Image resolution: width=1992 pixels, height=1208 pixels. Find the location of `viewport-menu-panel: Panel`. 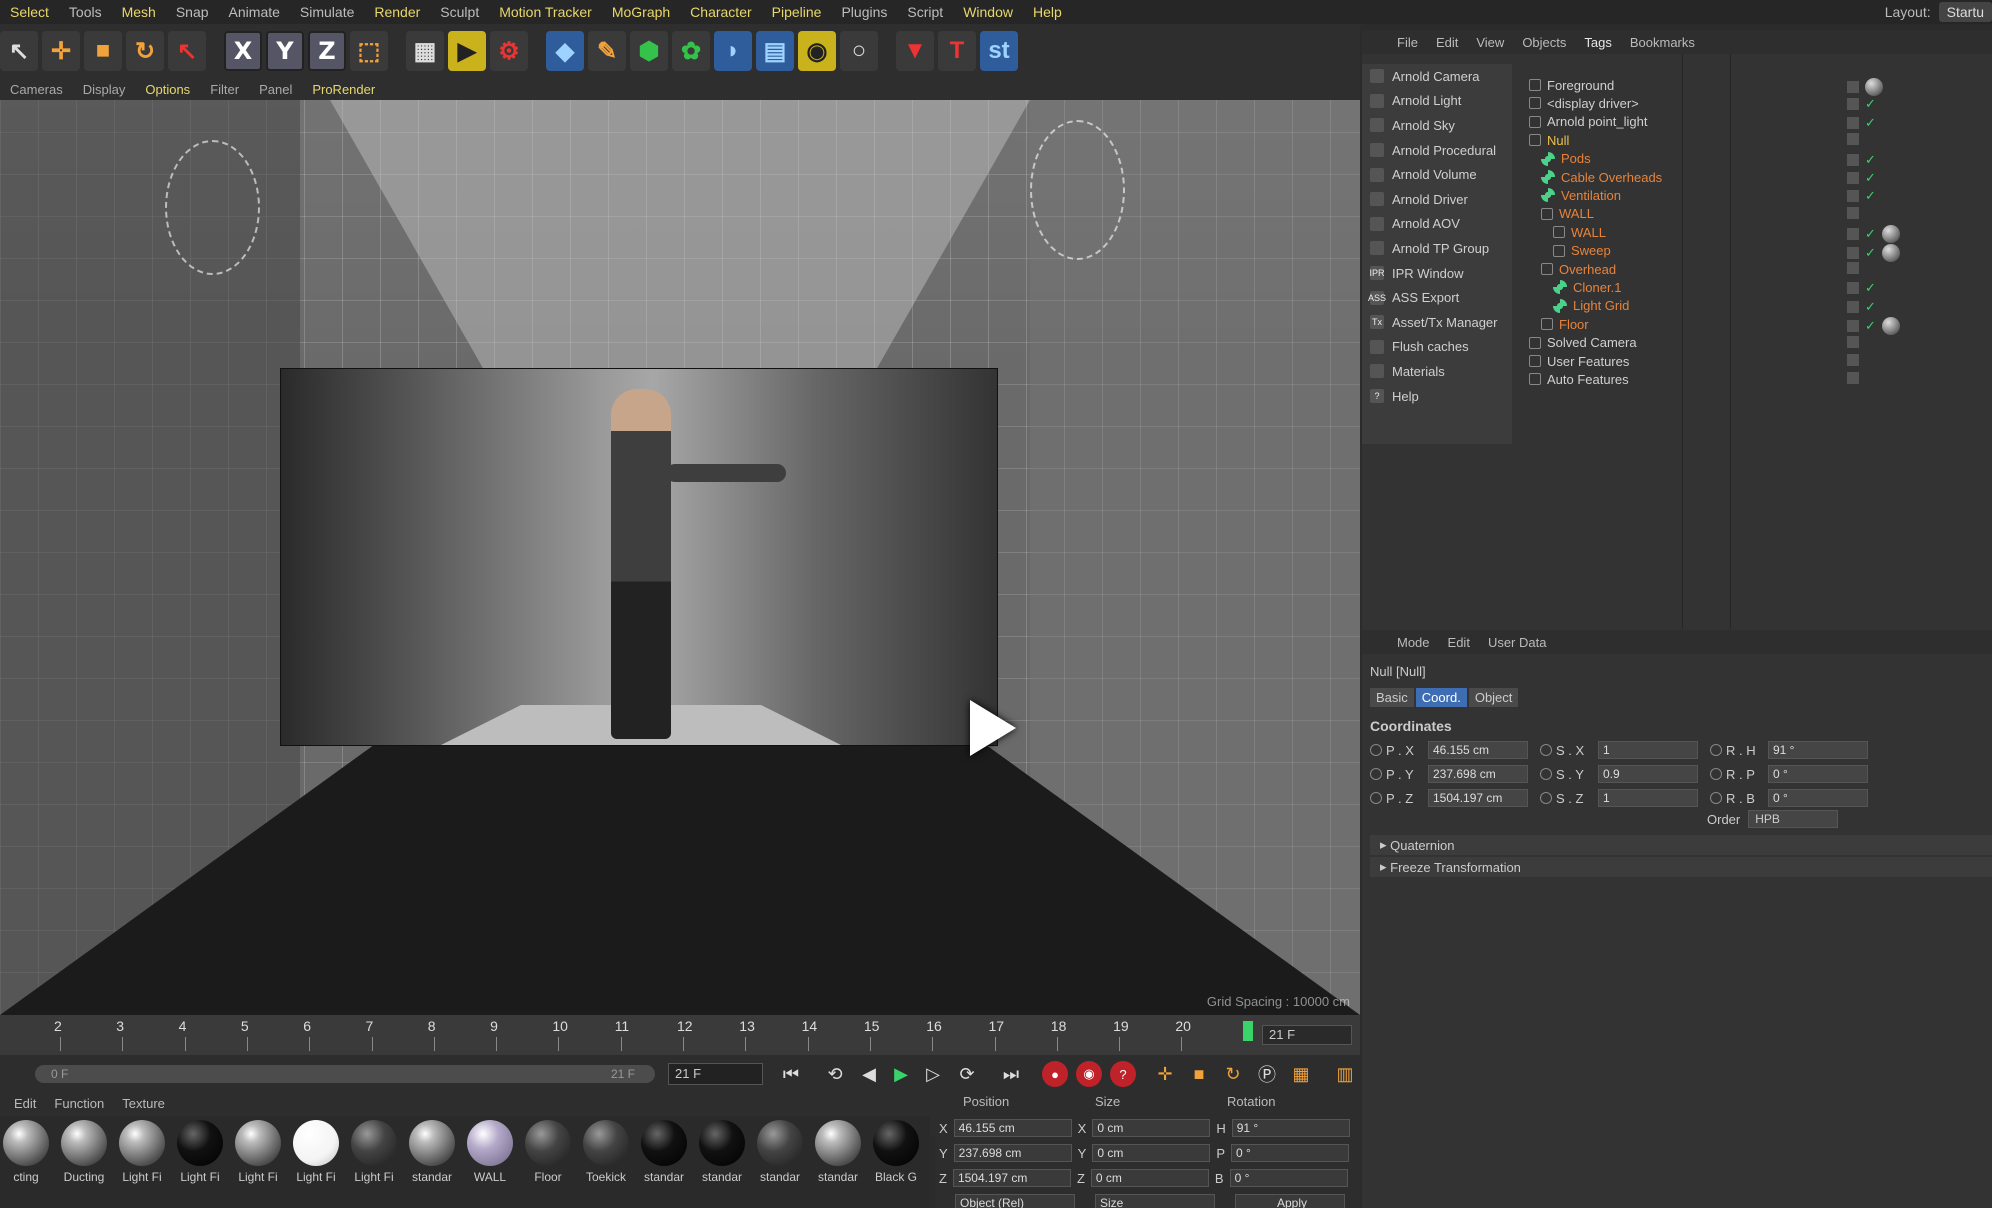

viewport-menu-panel: Panel is located at coordinates (275, 89).